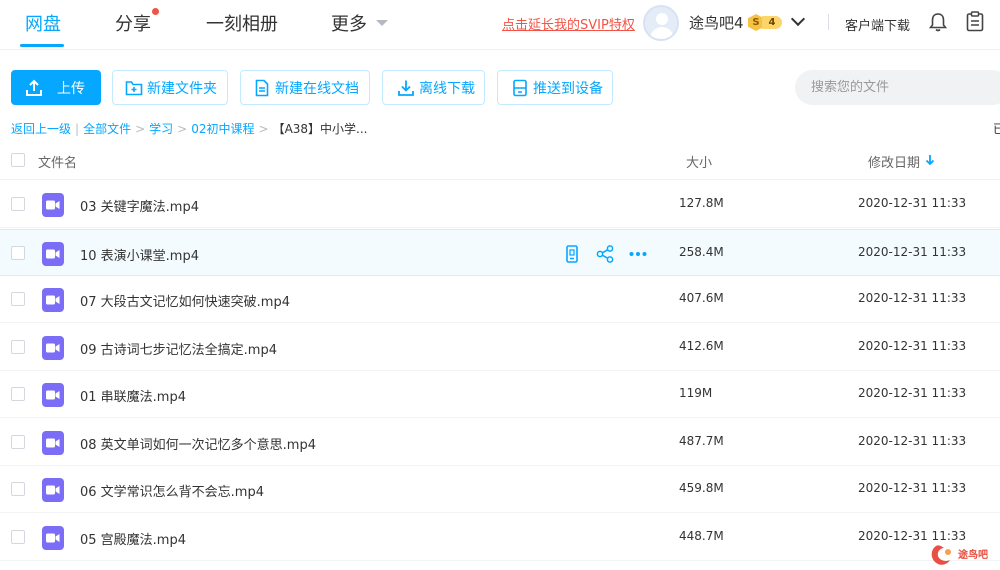 This screenshot has width=1000, height=570. What do you see at coordinates (638, 254) in the screenshot?
I see `more-options-icon` at bounding box center [638, 254].